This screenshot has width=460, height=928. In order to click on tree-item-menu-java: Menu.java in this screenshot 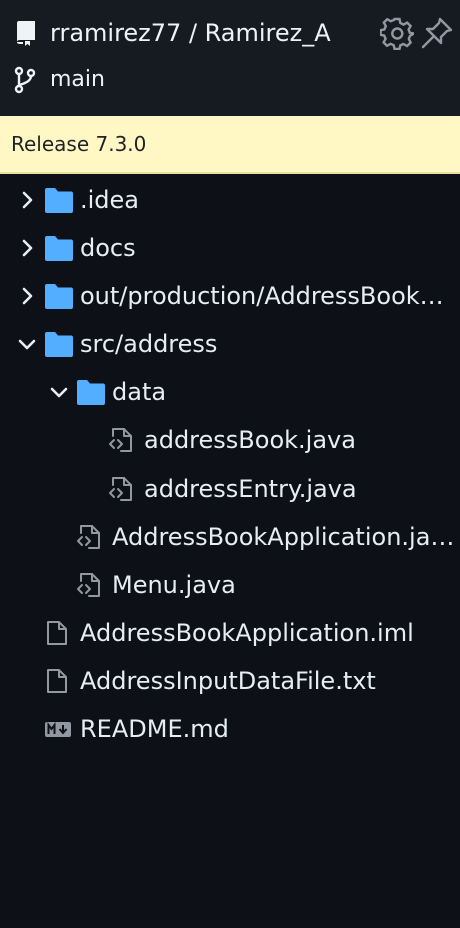, I will do `click(230, 585)`.